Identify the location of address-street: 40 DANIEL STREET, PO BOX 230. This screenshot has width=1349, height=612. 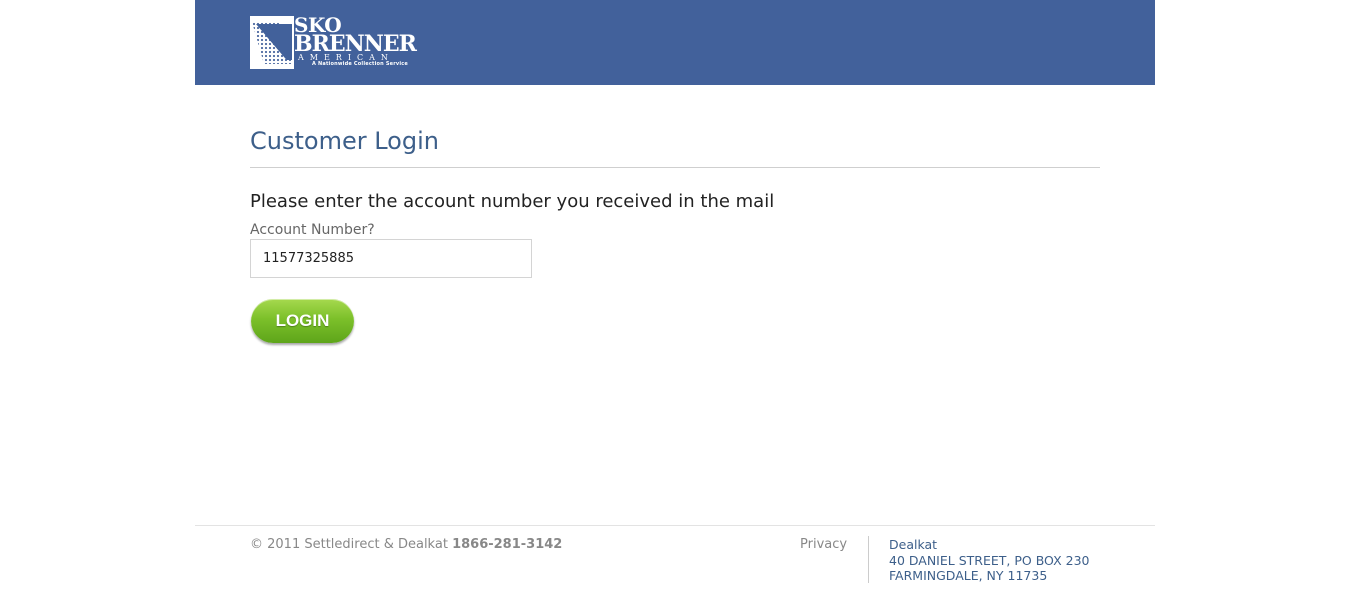
(989, 560).